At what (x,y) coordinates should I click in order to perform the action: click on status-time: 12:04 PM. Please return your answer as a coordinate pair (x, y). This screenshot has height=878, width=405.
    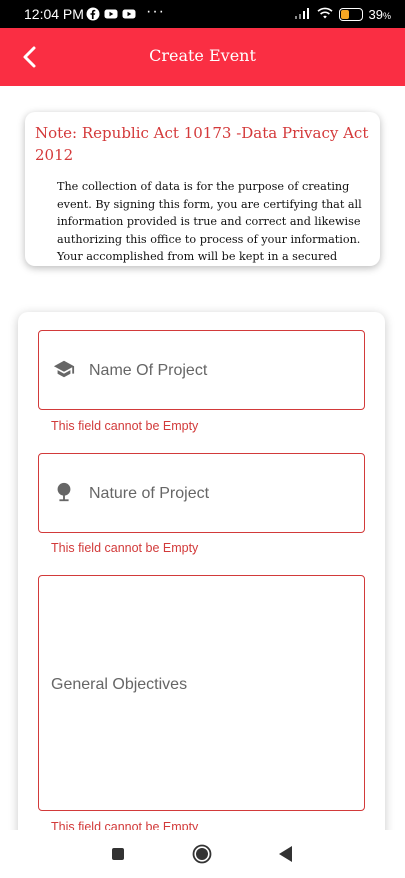
    Looking at the image, I should click on (54, 14).